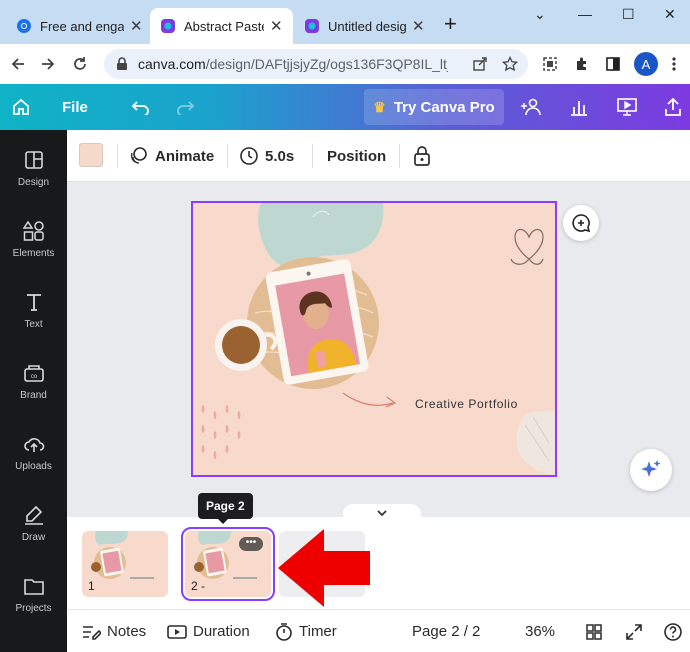 This screenshot has width=690, height=652. I want to click on reload-button, so click(80, 64).